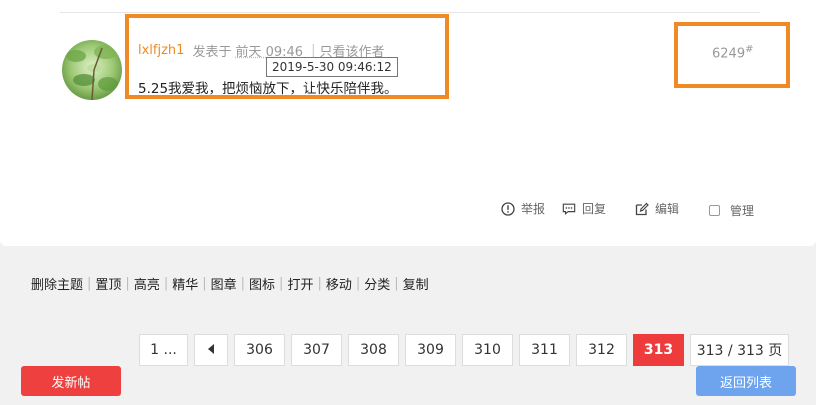  I want to click on report-label: 举报, so click(533, 209).